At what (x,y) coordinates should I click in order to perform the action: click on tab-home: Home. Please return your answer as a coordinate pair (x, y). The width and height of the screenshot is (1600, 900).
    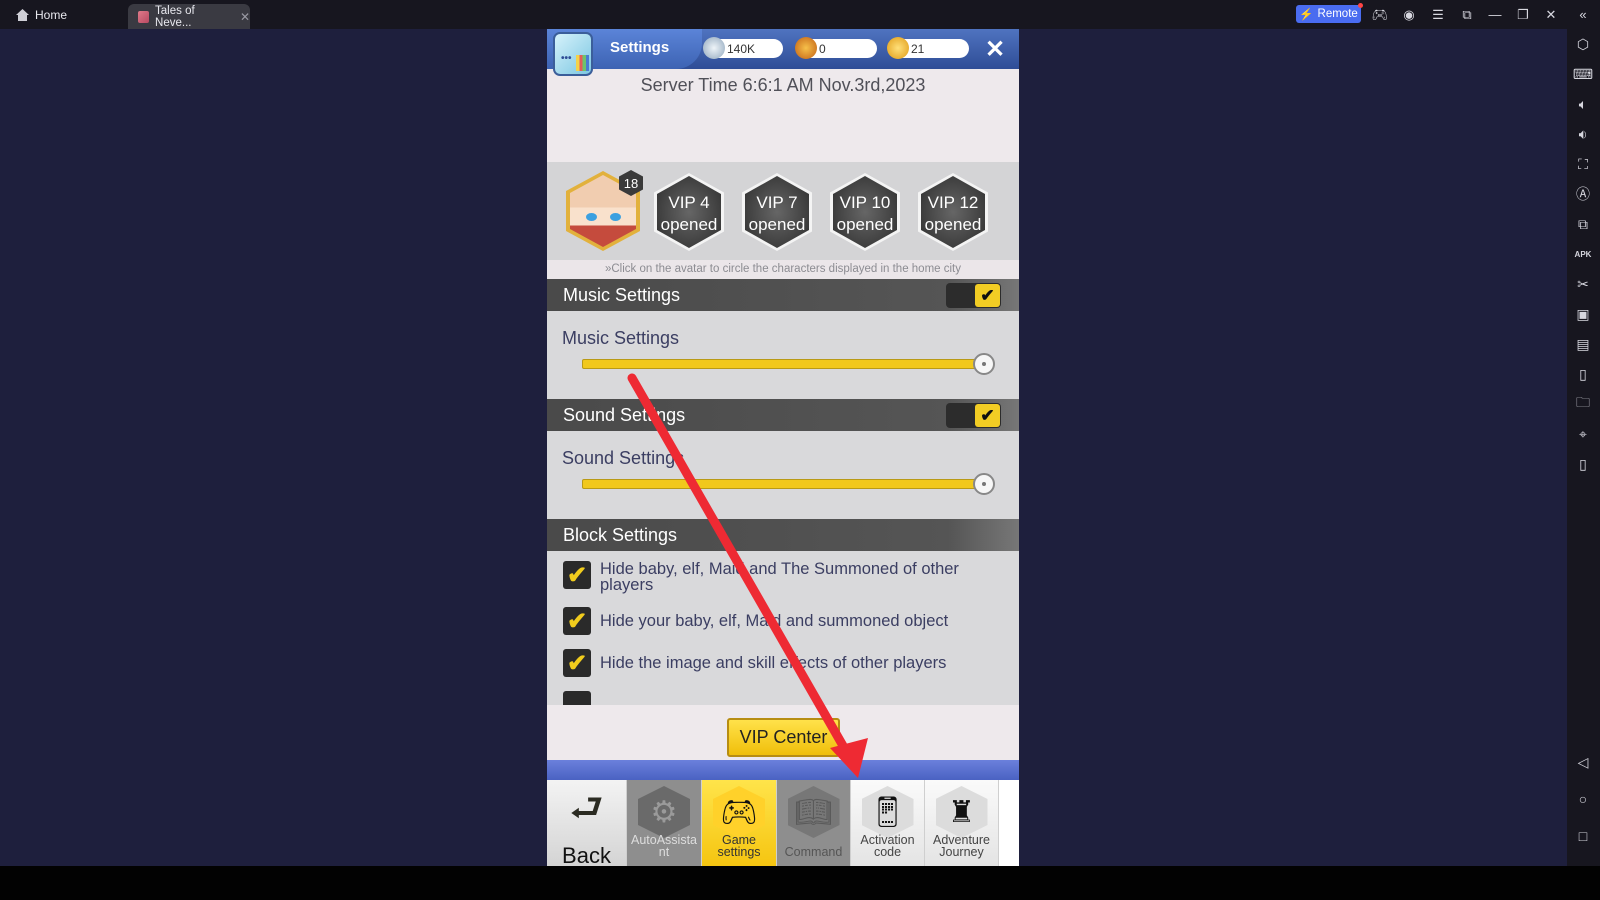
    Looking at the image, I should click on (41, 15).